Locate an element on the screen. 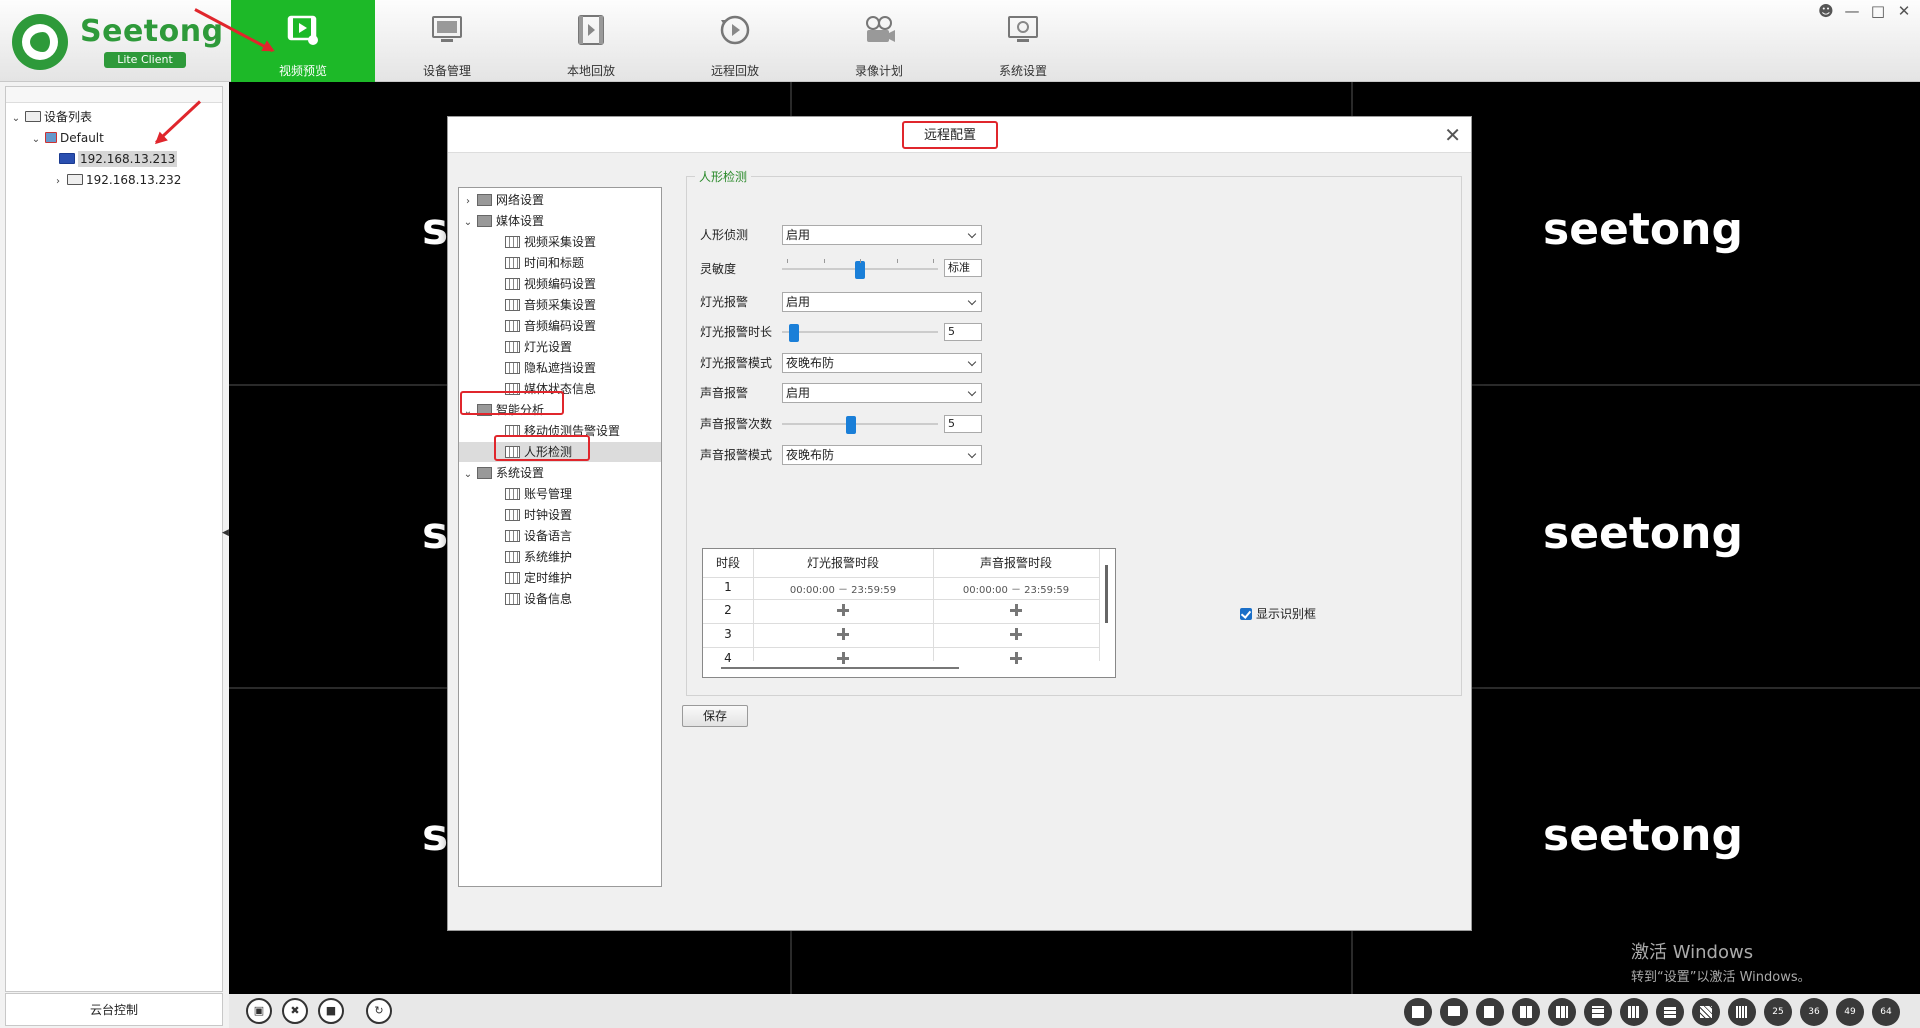 This screenshot has width=1920, height=1028. light-duration-slider is located at coordinates (860, 332).